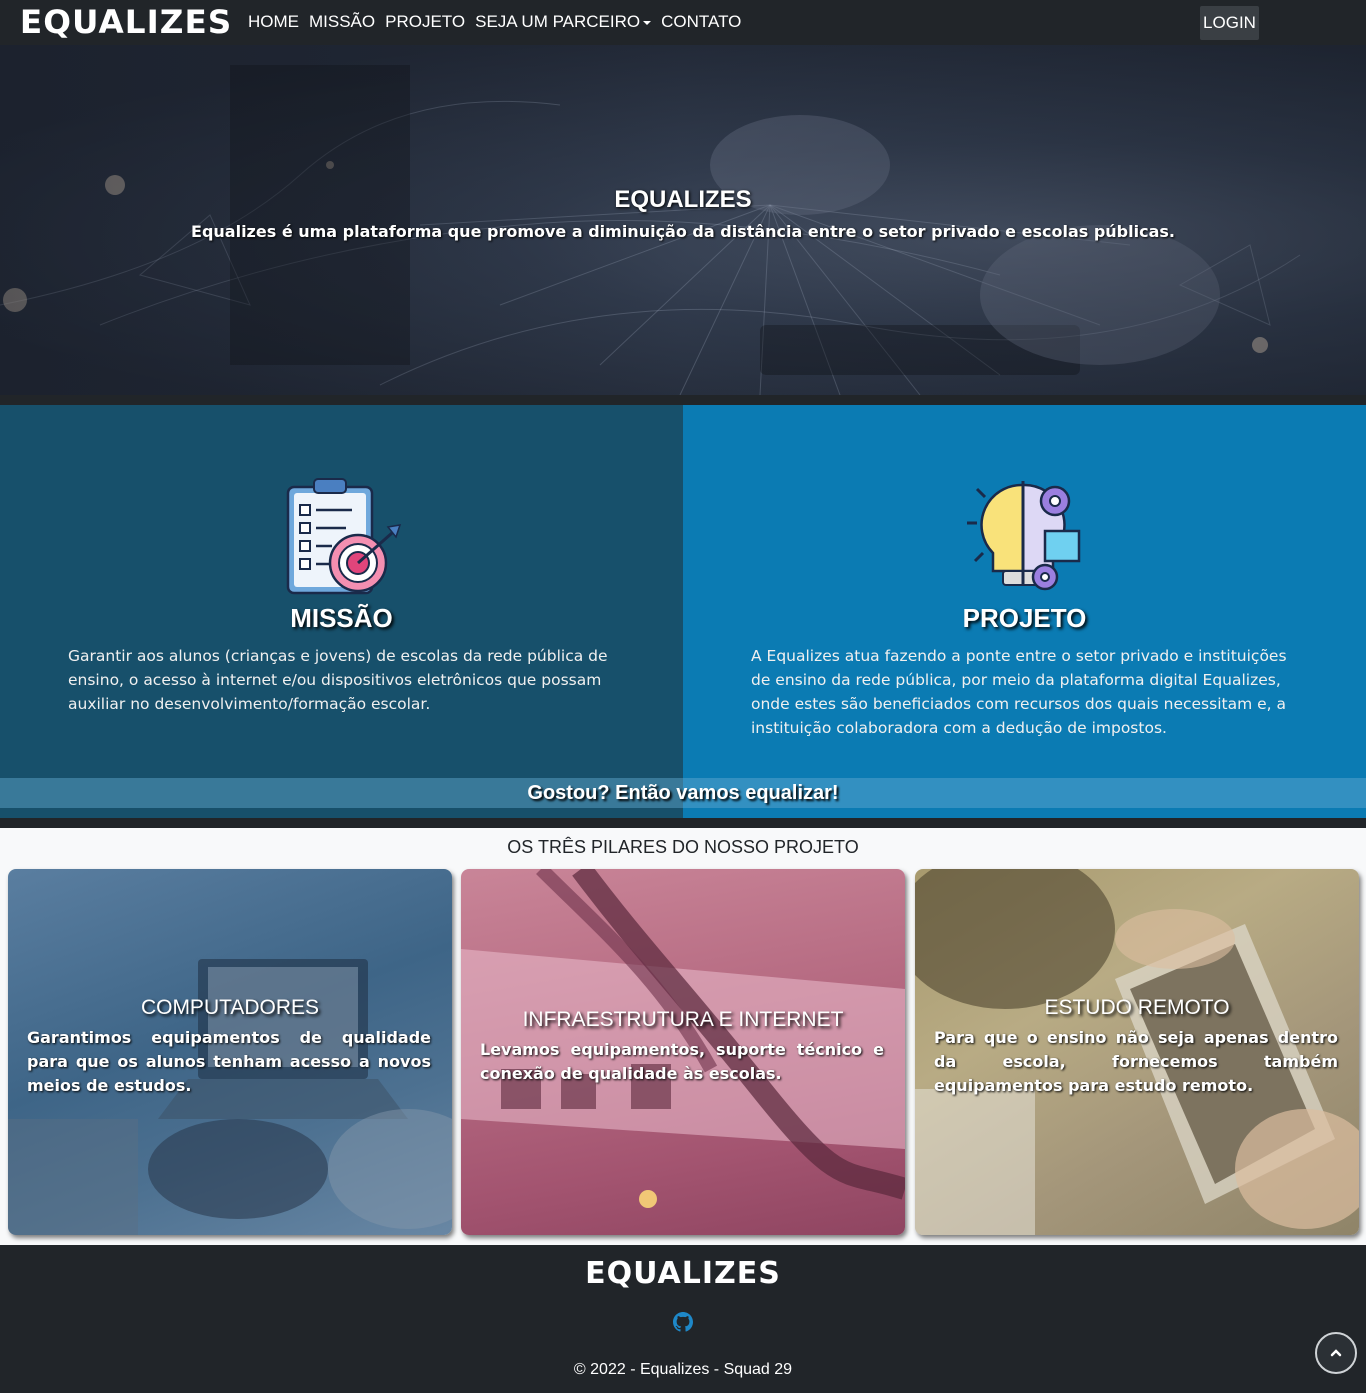 The width and height of the screenshot is (1366, 1393). I want to click on pillar-title-estudo-remoto: ESTUDO REMOTO, so click(1137, 1007).